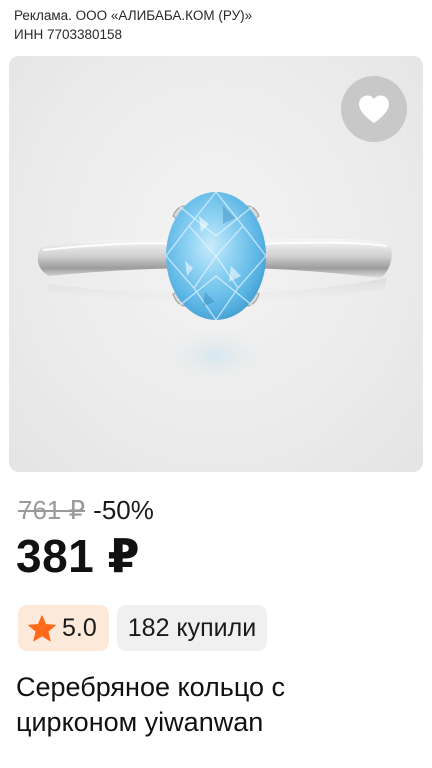 The image size is (432, 768). I want to click on ad-disclaimer-inn: ИНН 7703380158, so click(68, 34).